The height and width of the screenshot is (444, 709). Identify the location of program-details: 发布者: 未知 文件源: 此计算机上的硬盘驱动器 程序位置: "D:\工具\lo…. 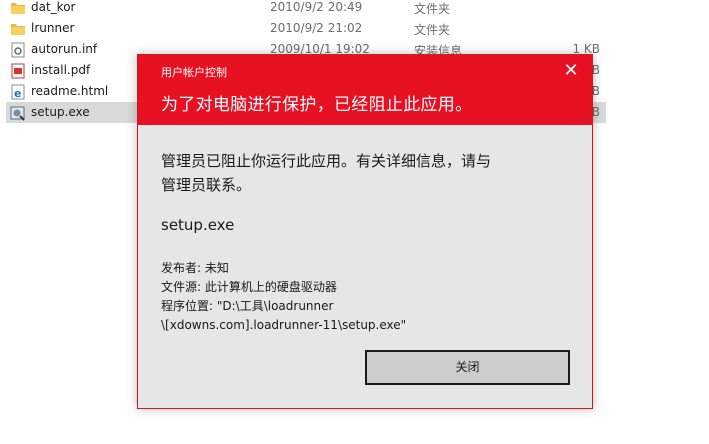
(311, 297).